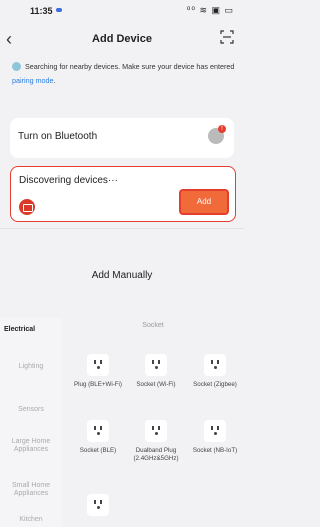 The image size is (320, 527). I want to click on sidebar-item-kitchen: Kitchen, so click(31, 520).